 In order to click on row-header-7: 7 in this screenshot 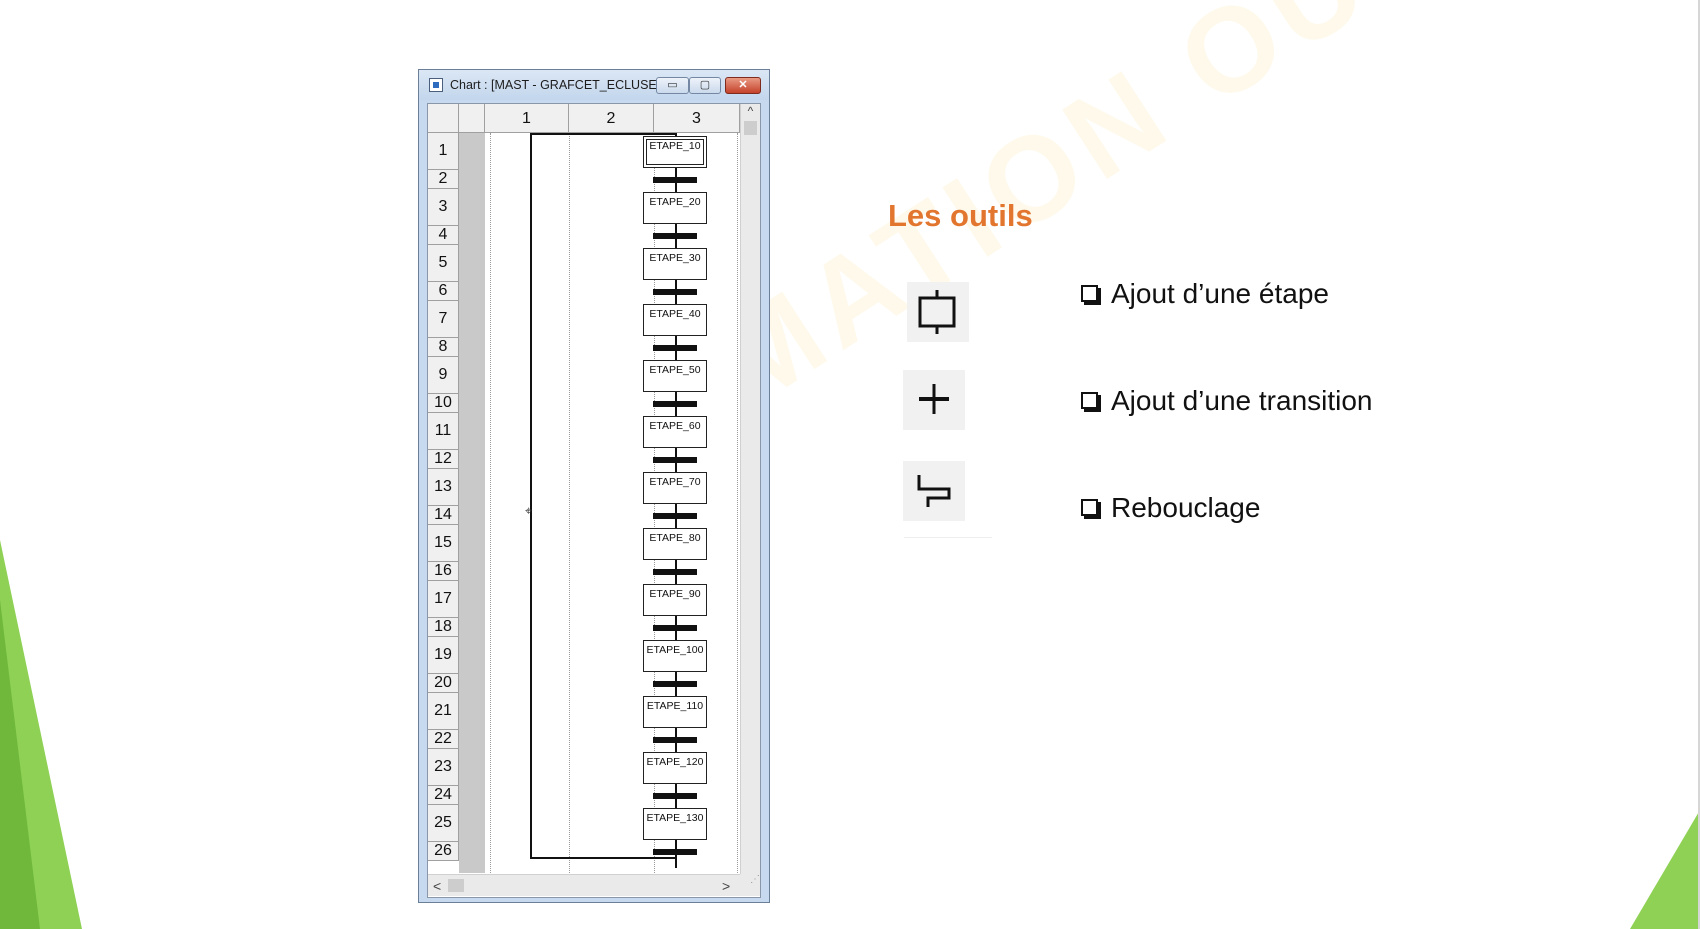, I will do `click(443, 319)`.